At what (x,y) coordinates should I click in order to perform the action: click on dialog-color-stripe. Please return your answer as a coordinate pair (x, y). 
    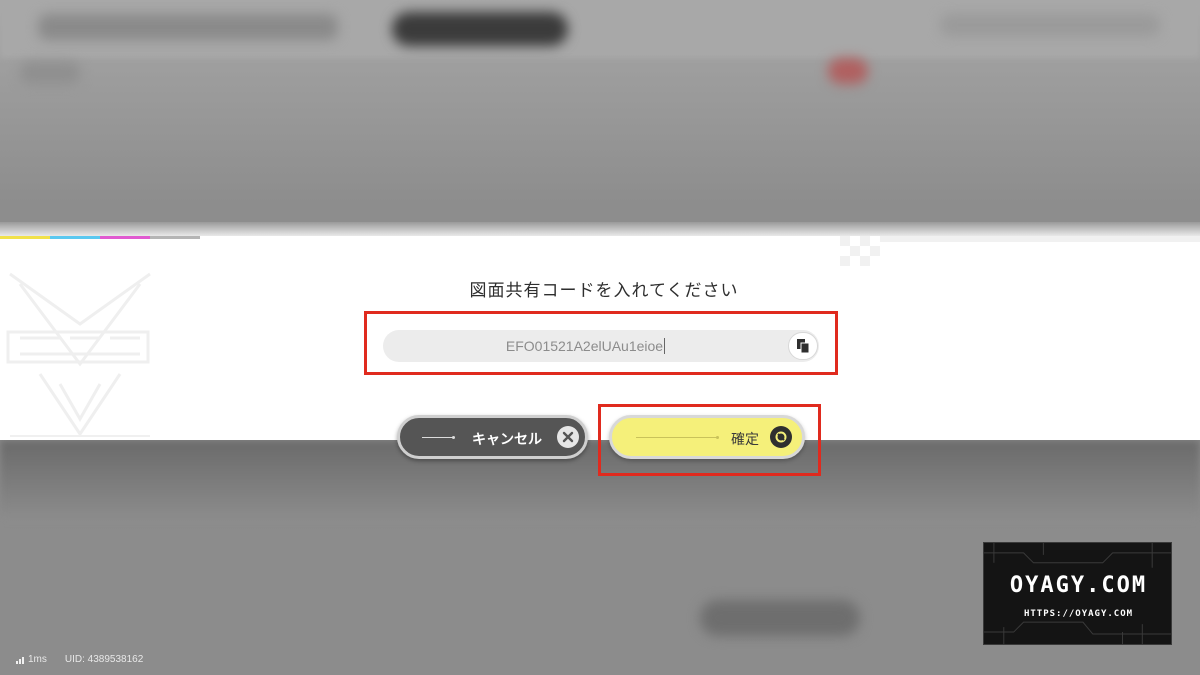
    Looking at the image, I should click on (100, 237).